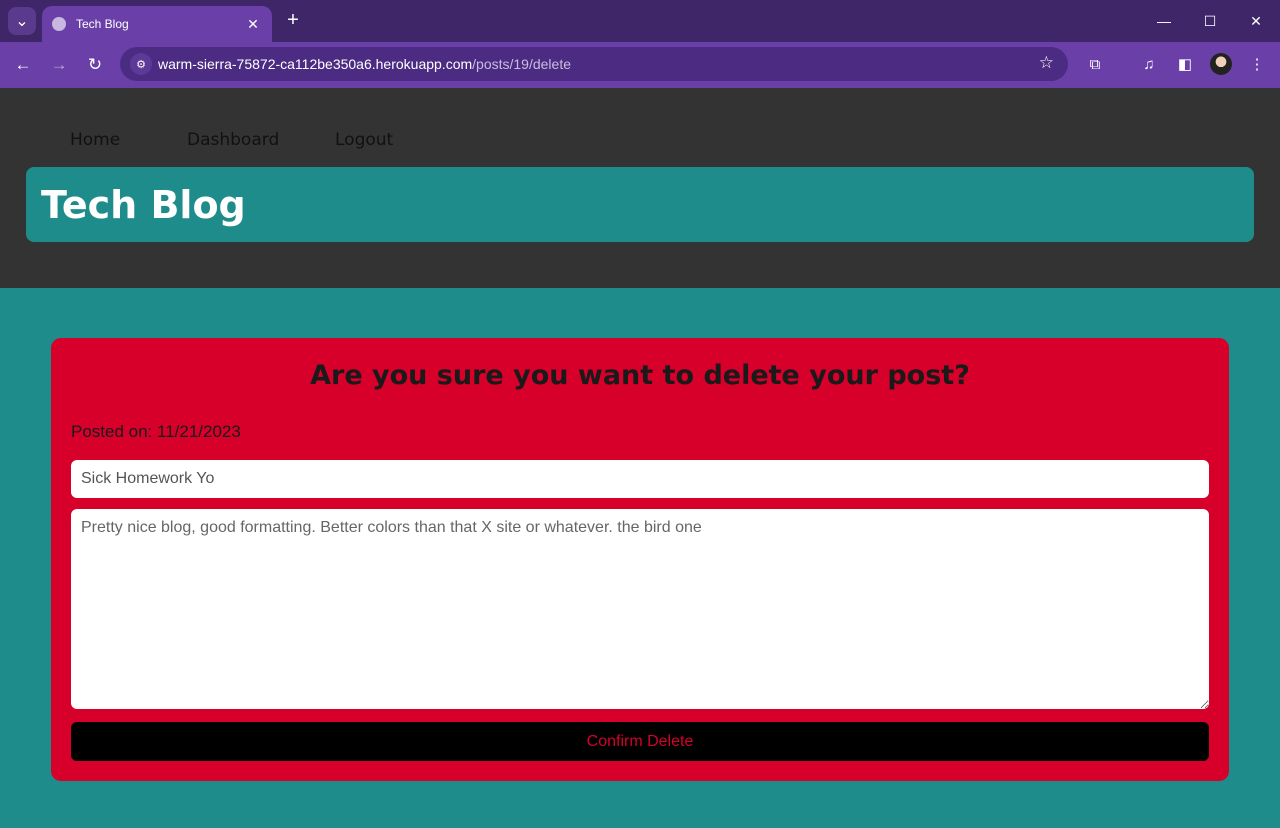 This screenshot has width=1280, height=828. Describe the element at coordinates (102, 24) in the screenshot. I see `tab-title: Tech Blog` at that location.